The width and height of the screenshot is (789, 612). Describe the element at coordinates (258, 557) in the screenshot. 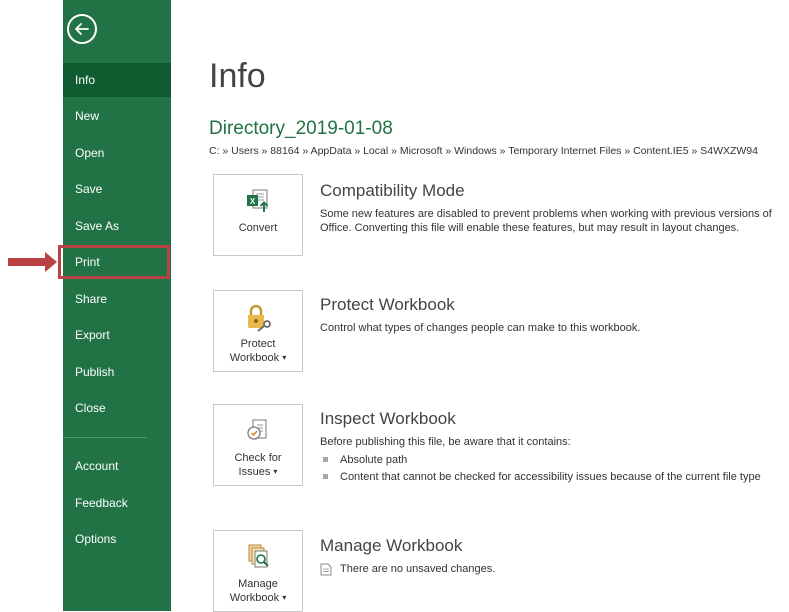

I see `manage-versions-icon` at that location.